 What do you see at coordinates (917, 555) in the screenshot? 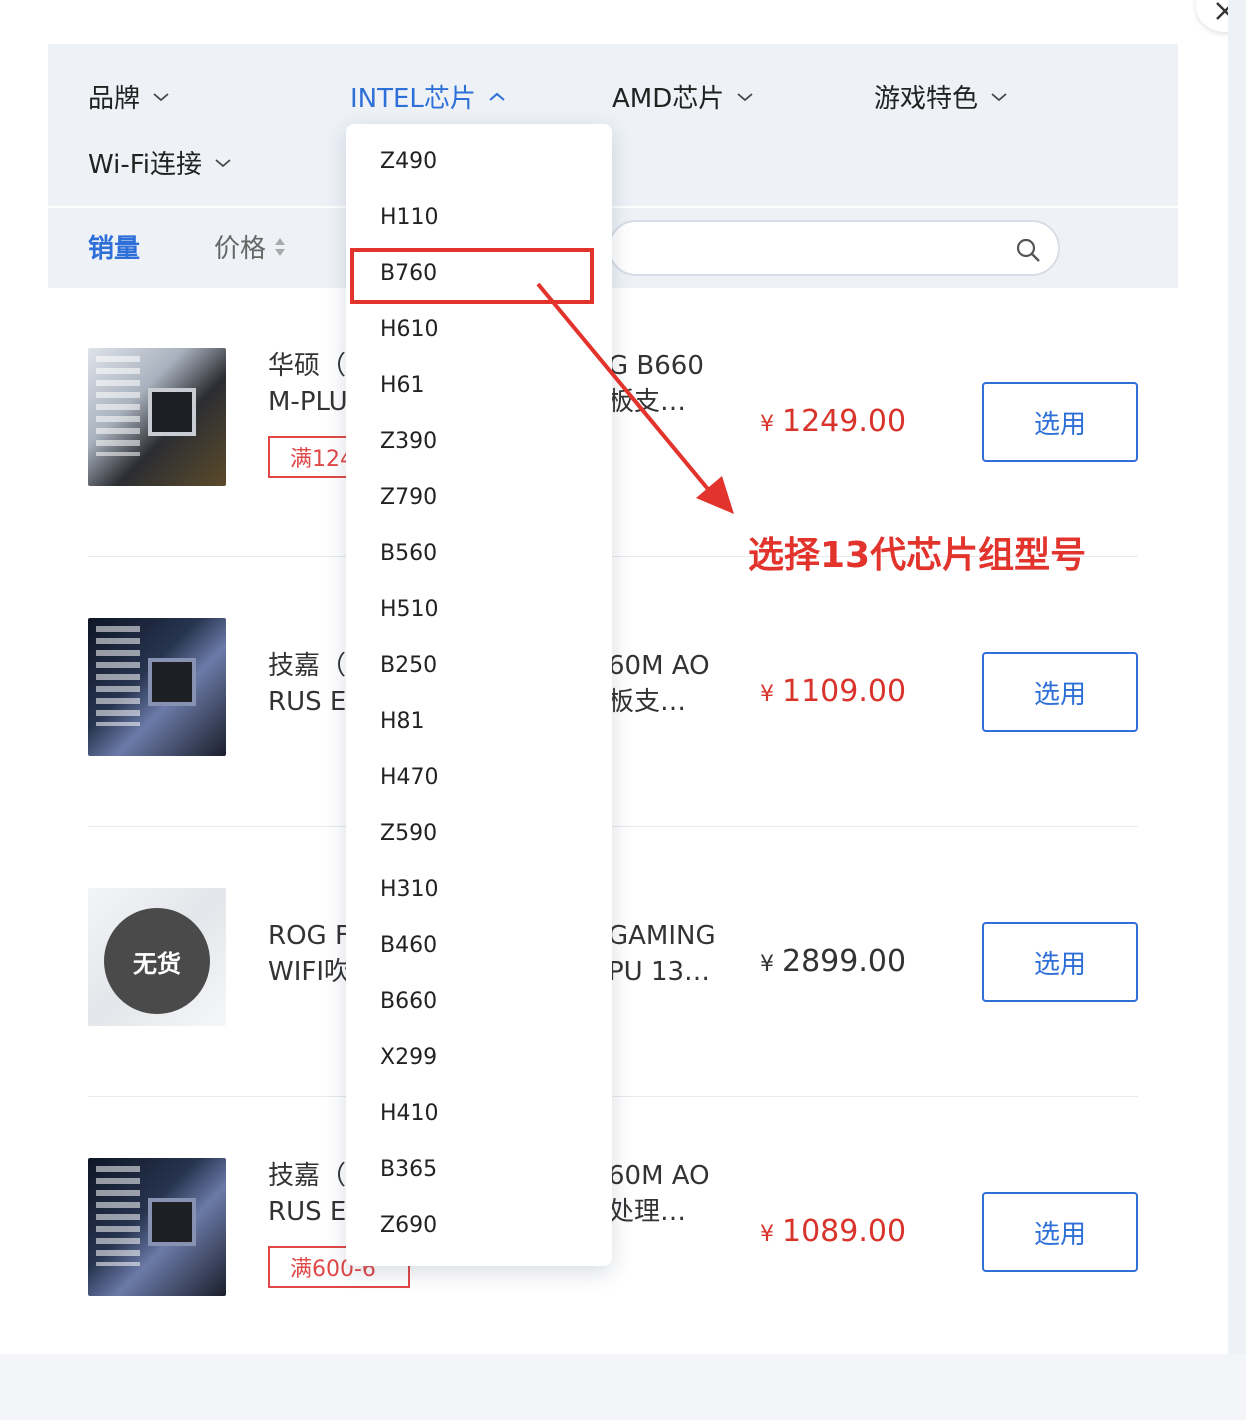
I see `annotation-text: 选择13代芯片组型号` at bounding box center [917, 555].